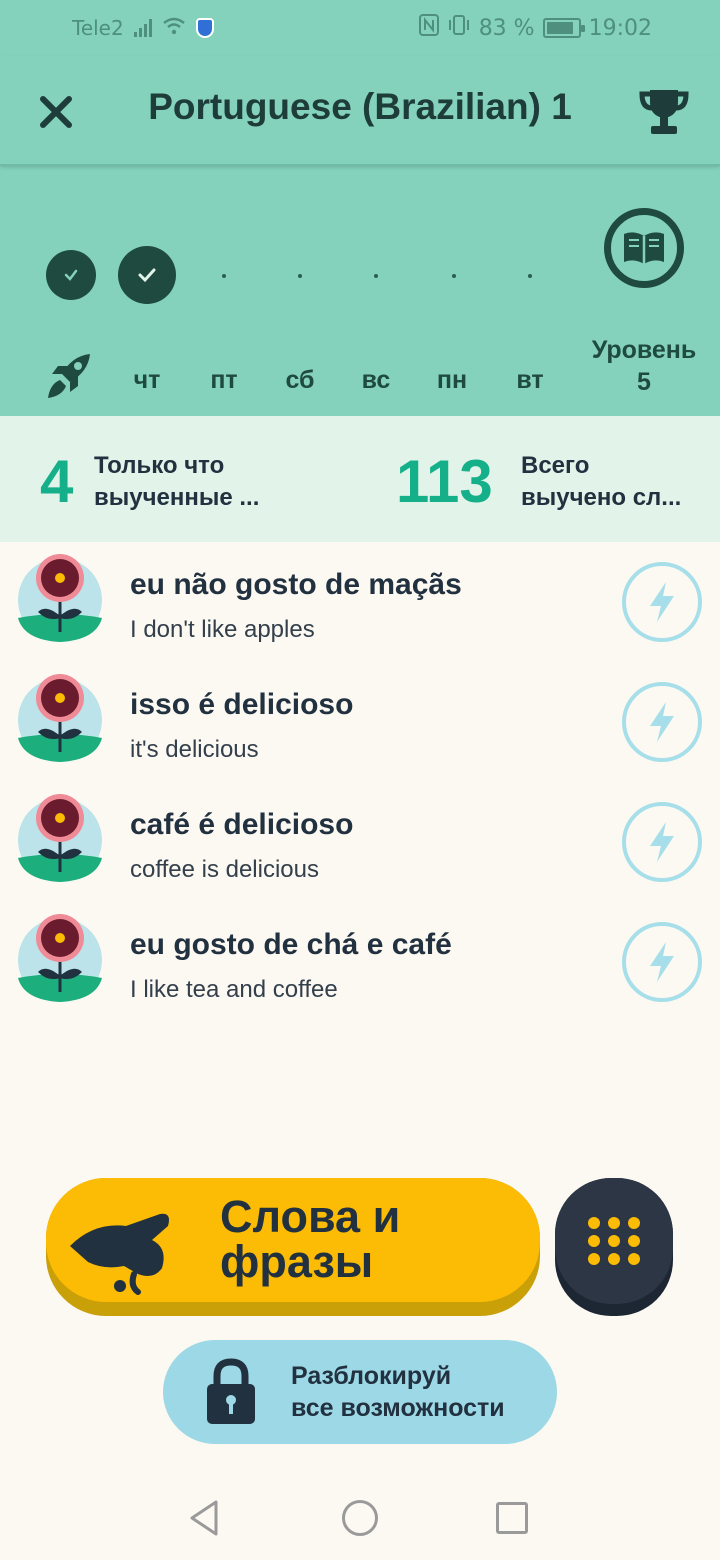  I want to click on clock: 19:02, so click(620, 28).